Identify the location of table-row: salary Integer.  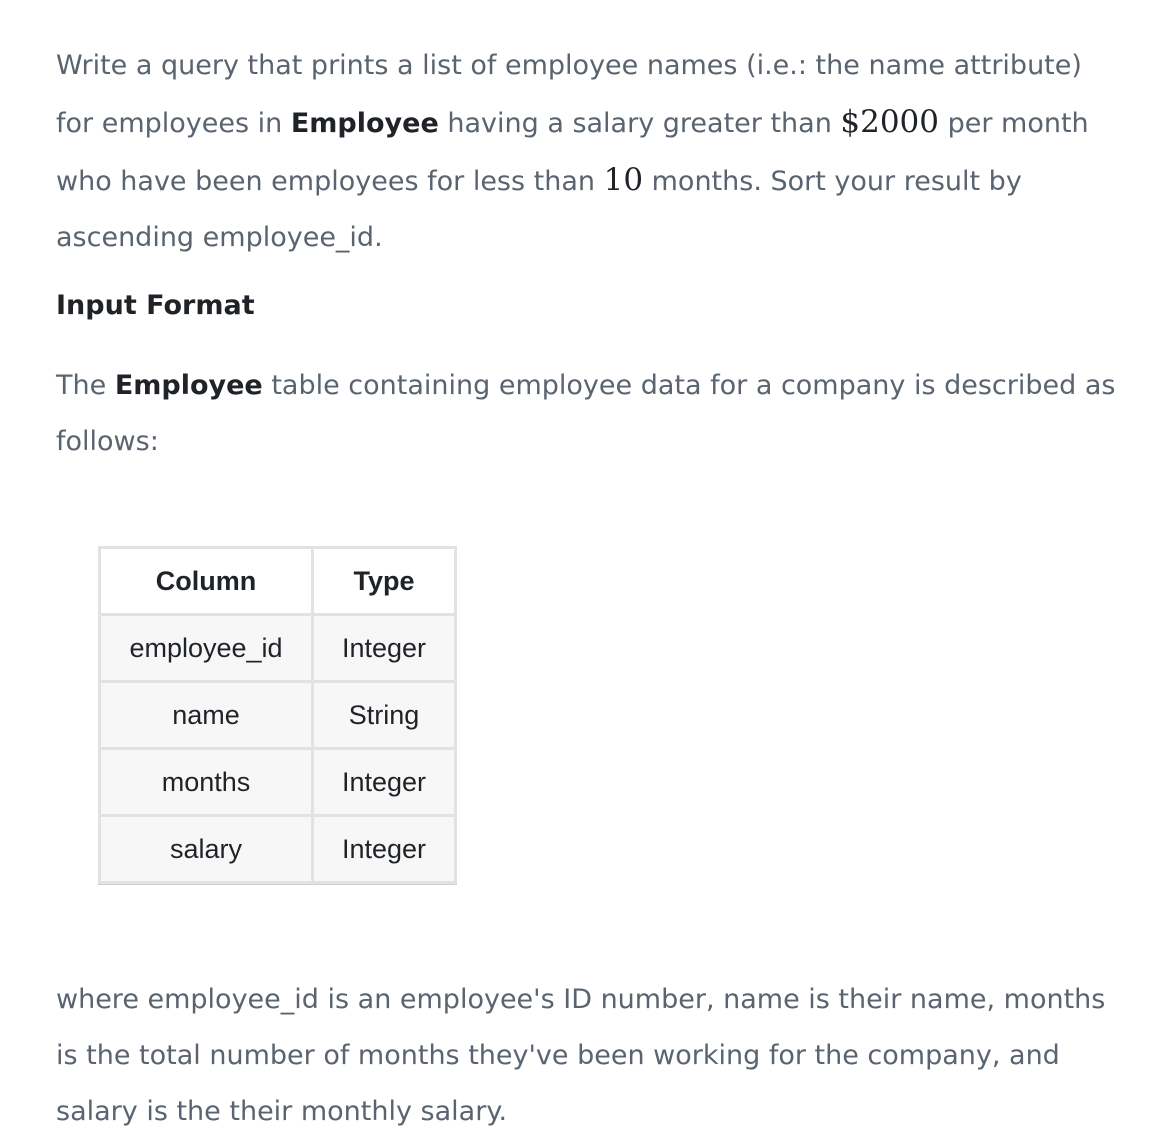
(277, 849).